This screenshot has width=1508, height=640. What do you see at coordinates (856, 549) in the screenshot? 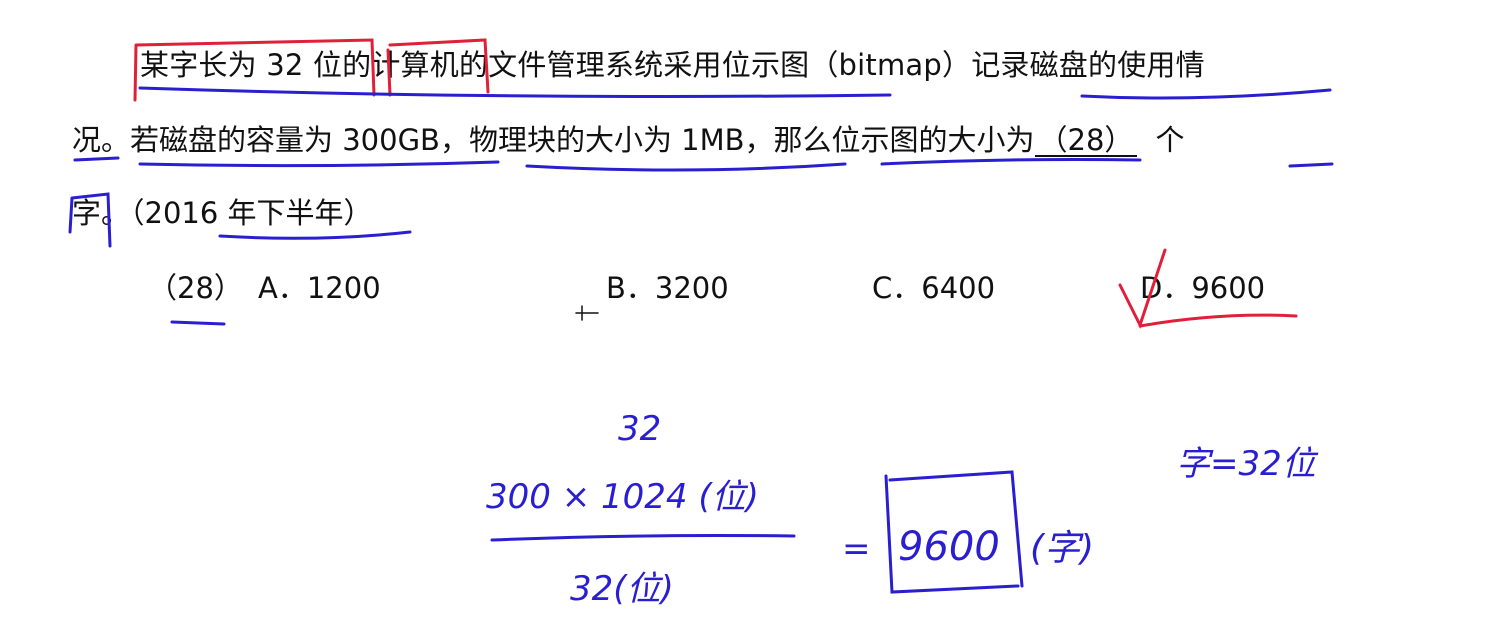
I see `handwriting-equals: =` at bounding box center [856, 549].